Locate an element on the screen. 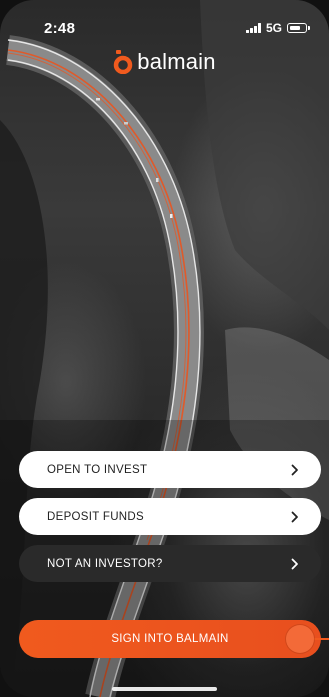 The height and width of the screenshot is (697, 329). not-an-investor-label: NOT AN INVESTOR? is located at coordinates (105, 563).